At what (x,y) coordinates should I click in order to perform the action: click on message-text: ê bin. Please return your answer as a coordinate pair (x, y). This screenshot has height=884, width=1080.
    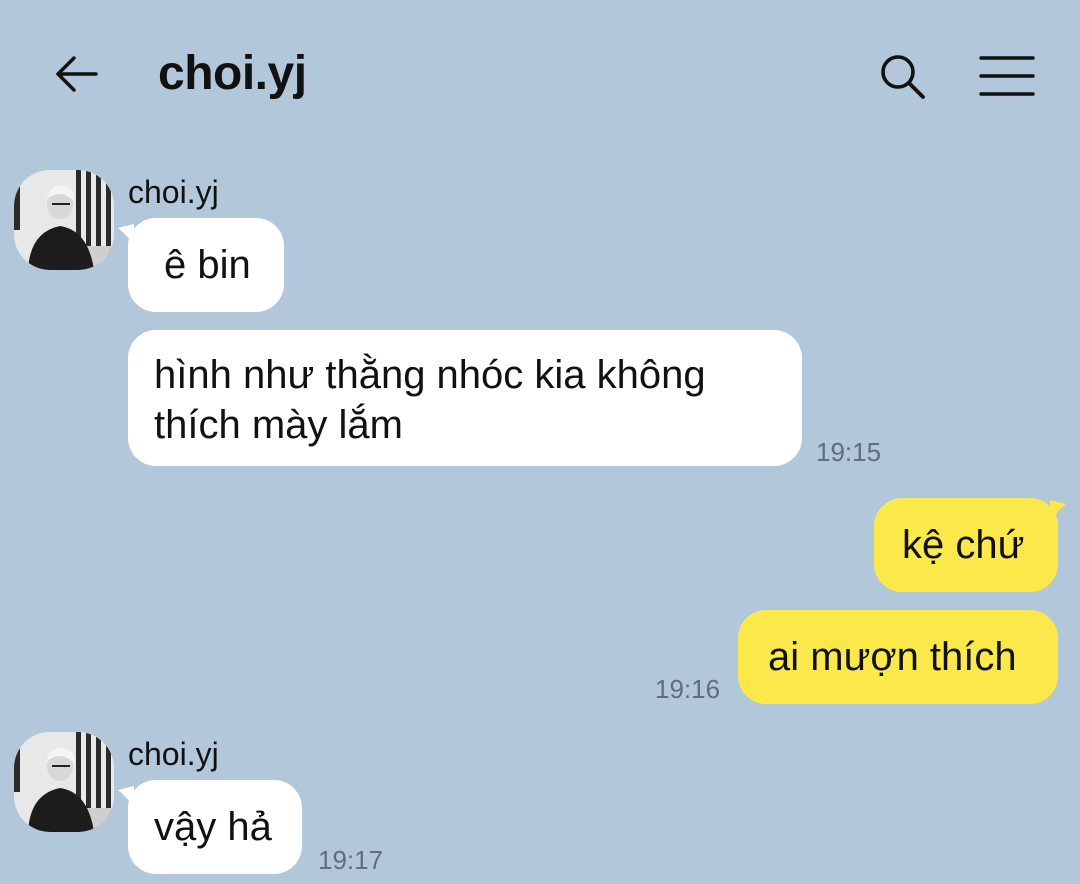
    Looking at the image, I should click on (207, 265).